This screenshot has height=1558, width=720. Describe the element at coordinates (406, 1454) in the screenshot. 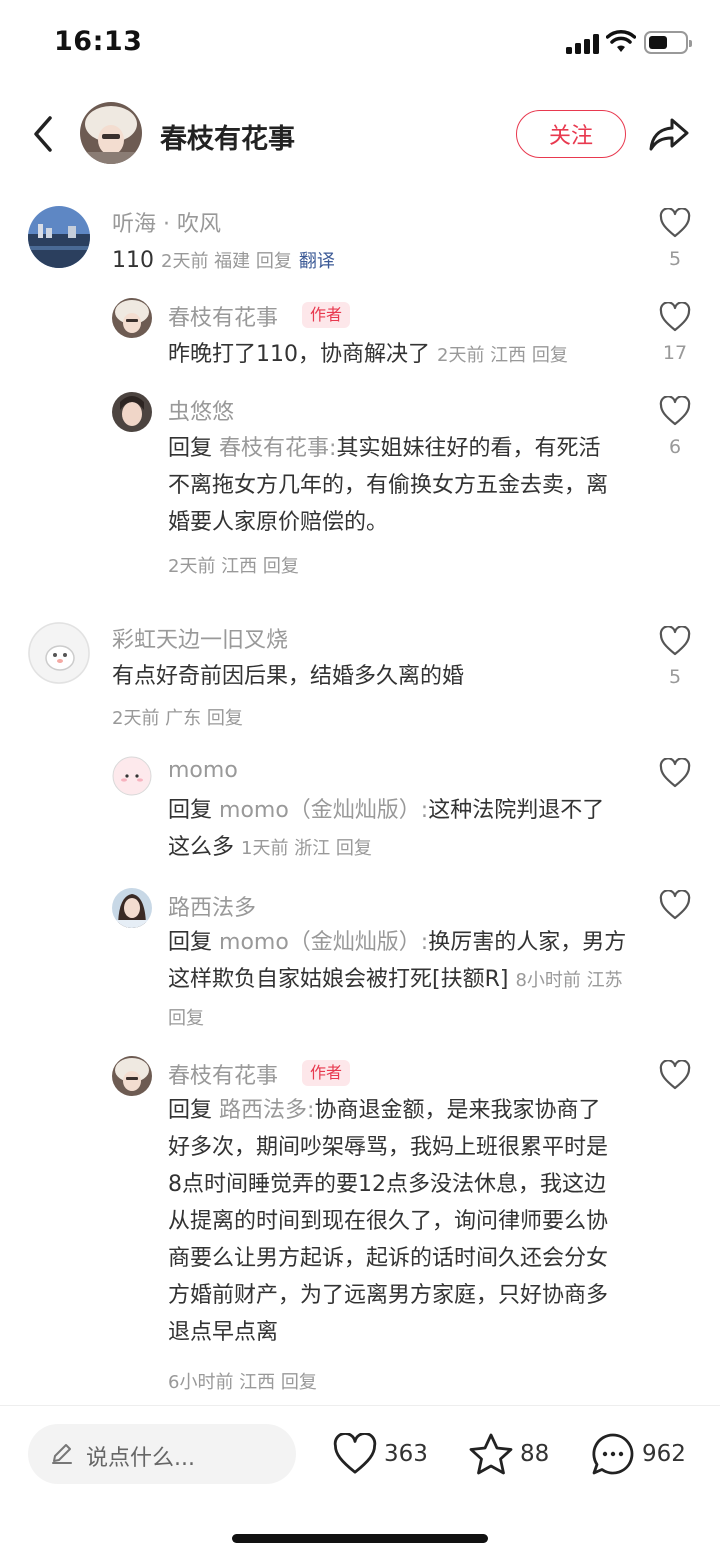

I see `like-total: 363` at that location.